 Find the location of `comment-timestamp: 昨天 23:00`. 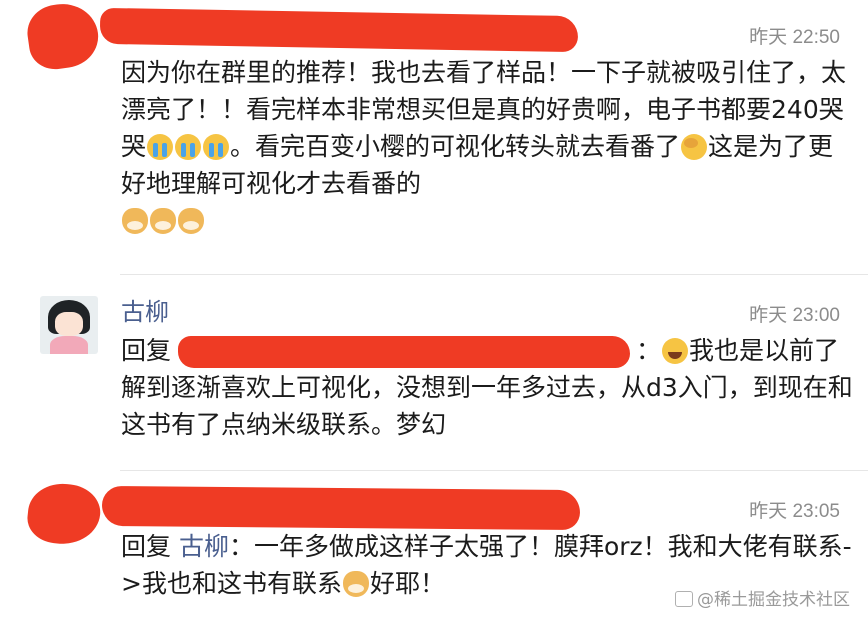

comment-timestamp: 昨天 23:00 is located at coordinates (794, 315).